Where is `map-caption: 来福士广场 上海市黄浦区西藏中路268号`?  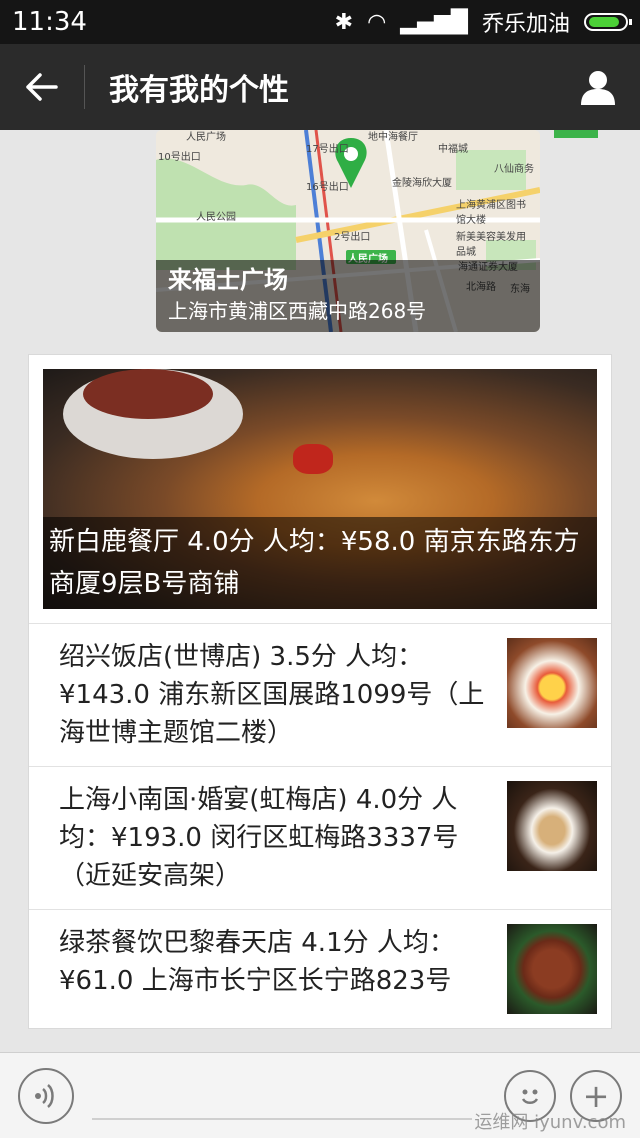 map-caption: 来福士广场 上海市黄浦区西藏中路268号 is located at coordinates (348, 296).